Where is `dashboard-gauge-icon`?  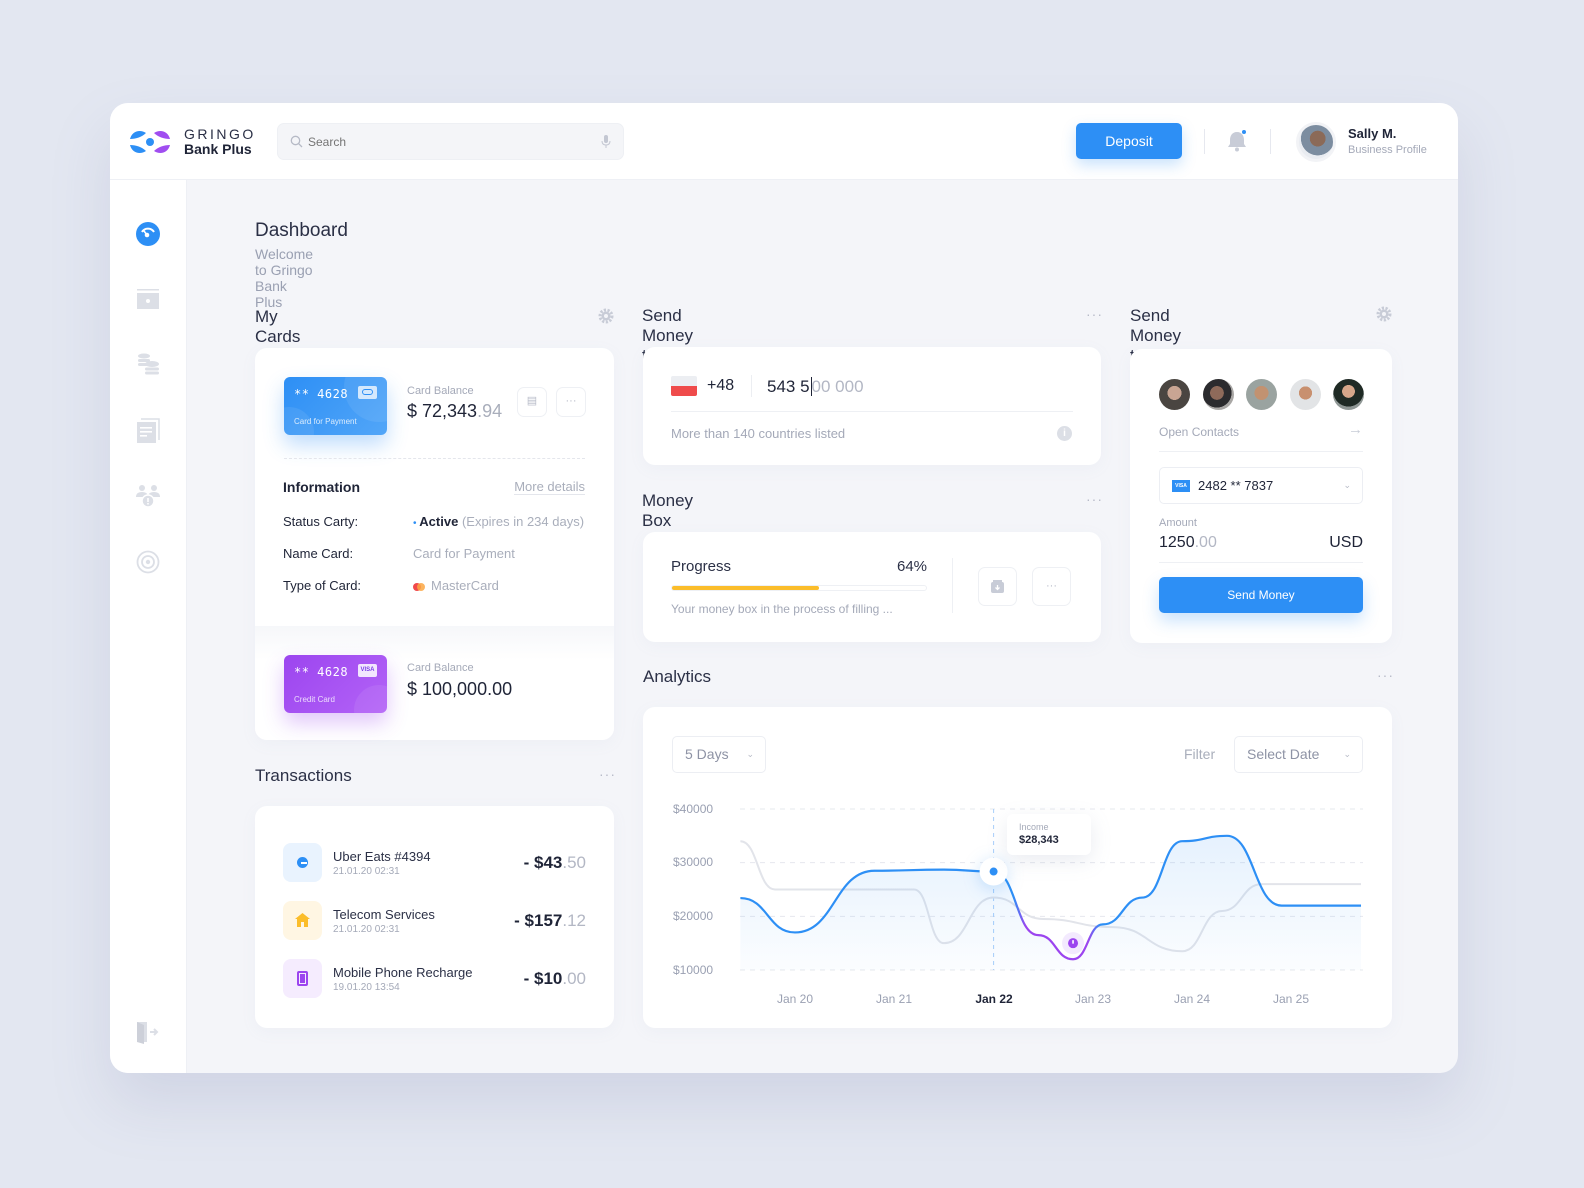
dashboard-gauge-icon is located at coordinates (148, 234).